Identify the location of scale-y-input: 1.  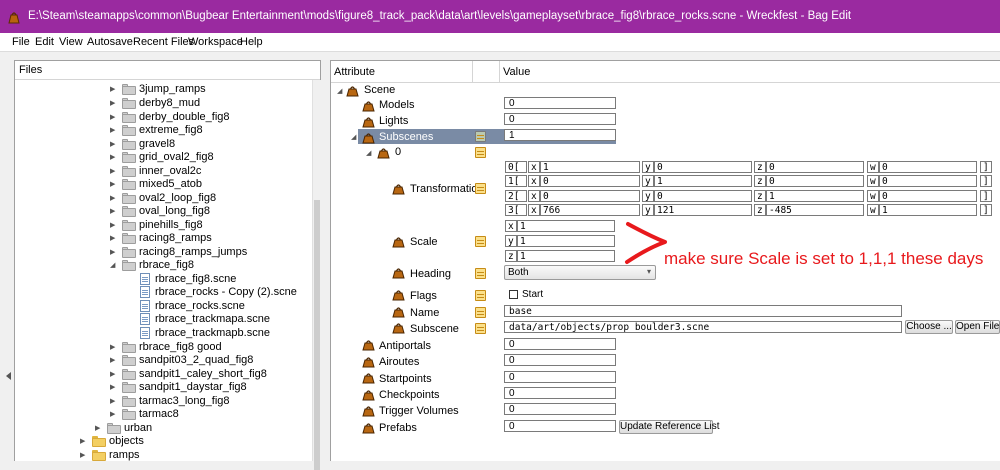
(566, 241).